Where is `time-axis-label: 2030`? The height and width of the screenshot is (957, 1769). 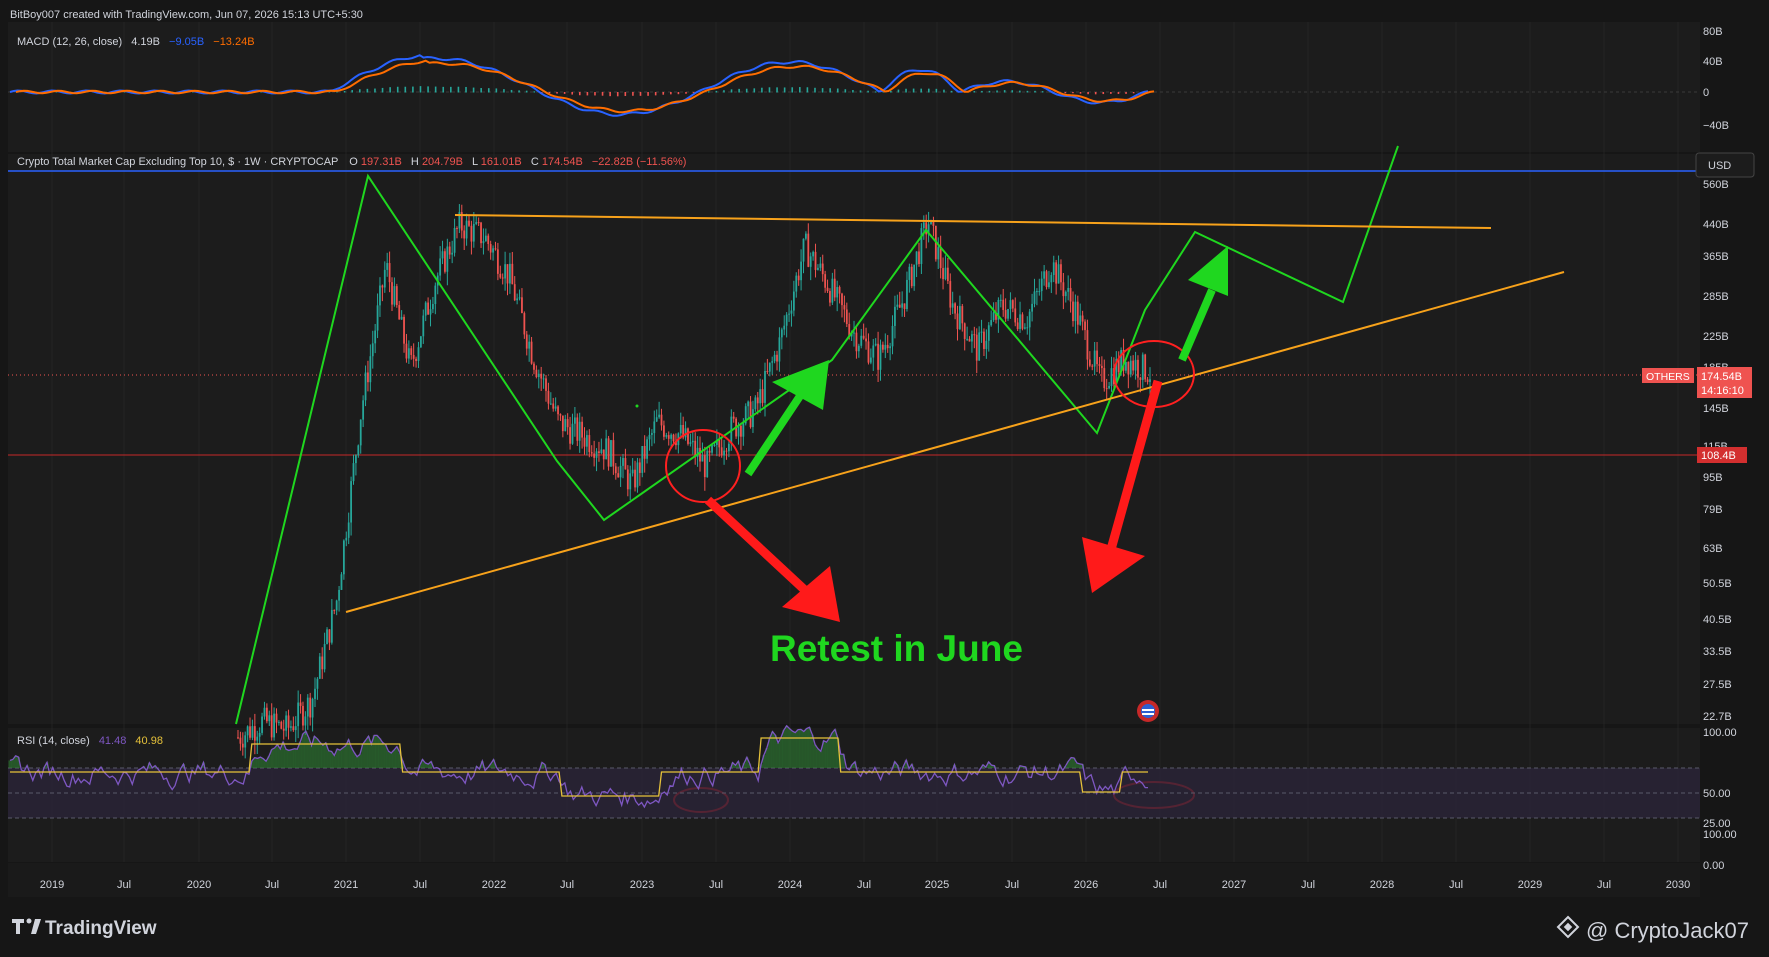 time-axis-label: 2030 is located at coordinates (1678, 885).